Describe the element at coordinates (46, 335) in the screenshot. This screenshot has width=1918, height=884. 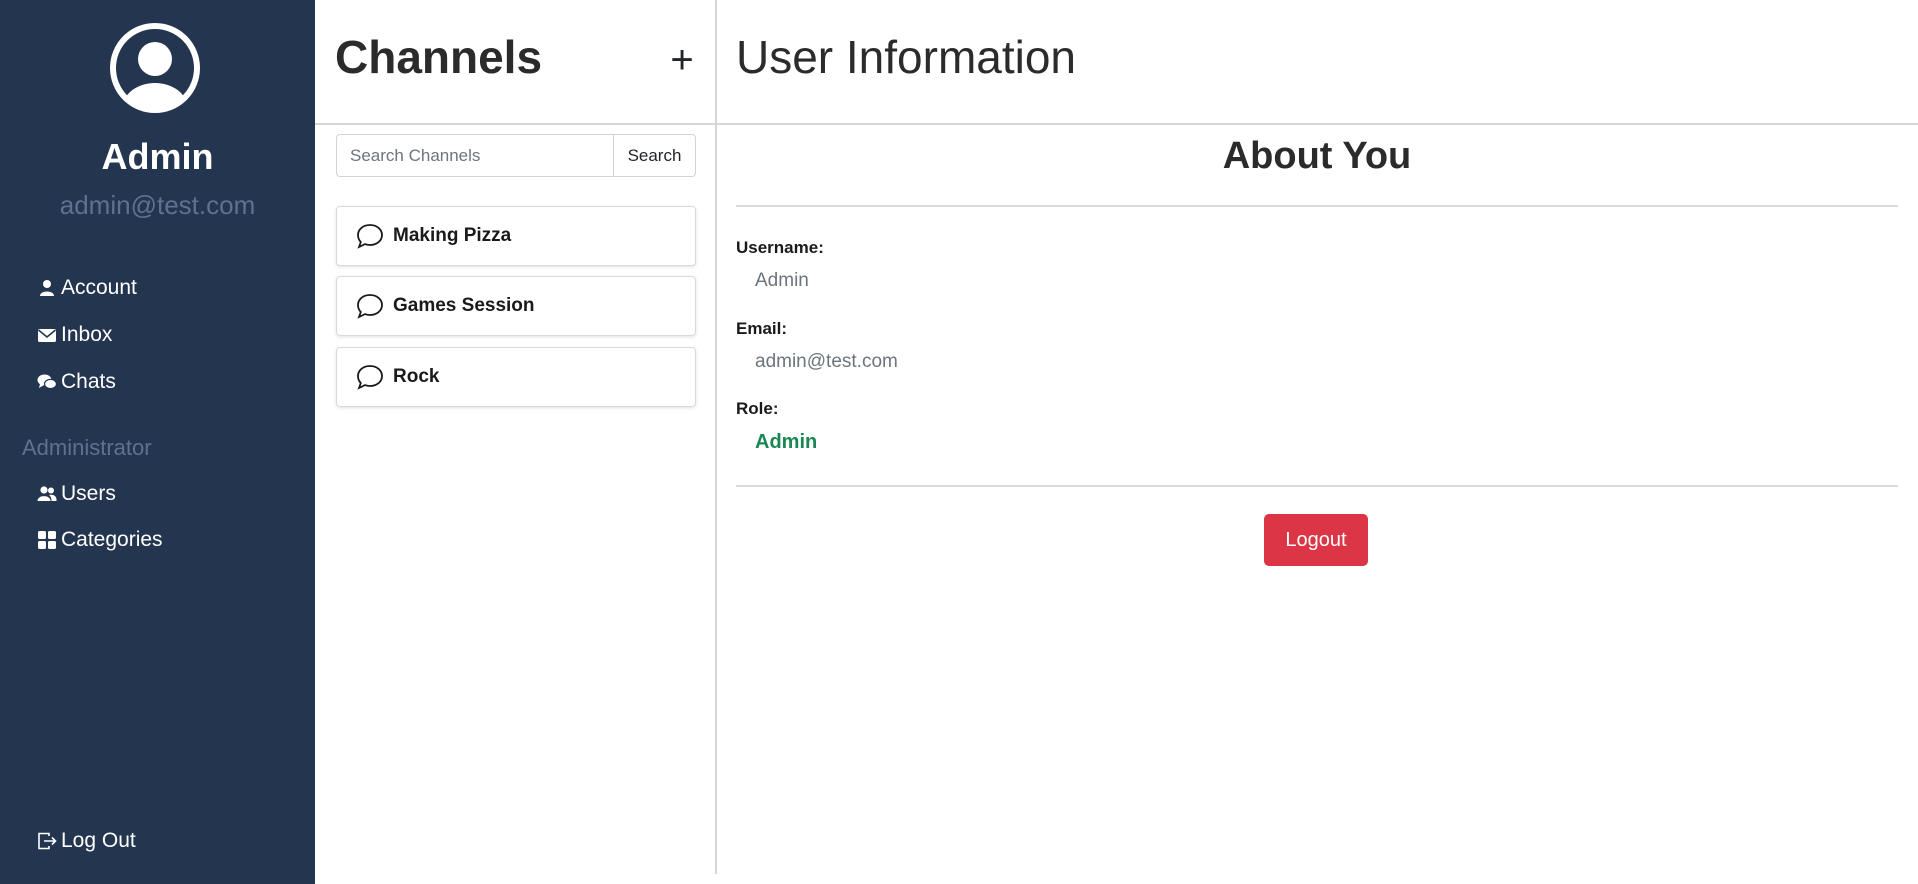
I see `envelope-icon` at that location.